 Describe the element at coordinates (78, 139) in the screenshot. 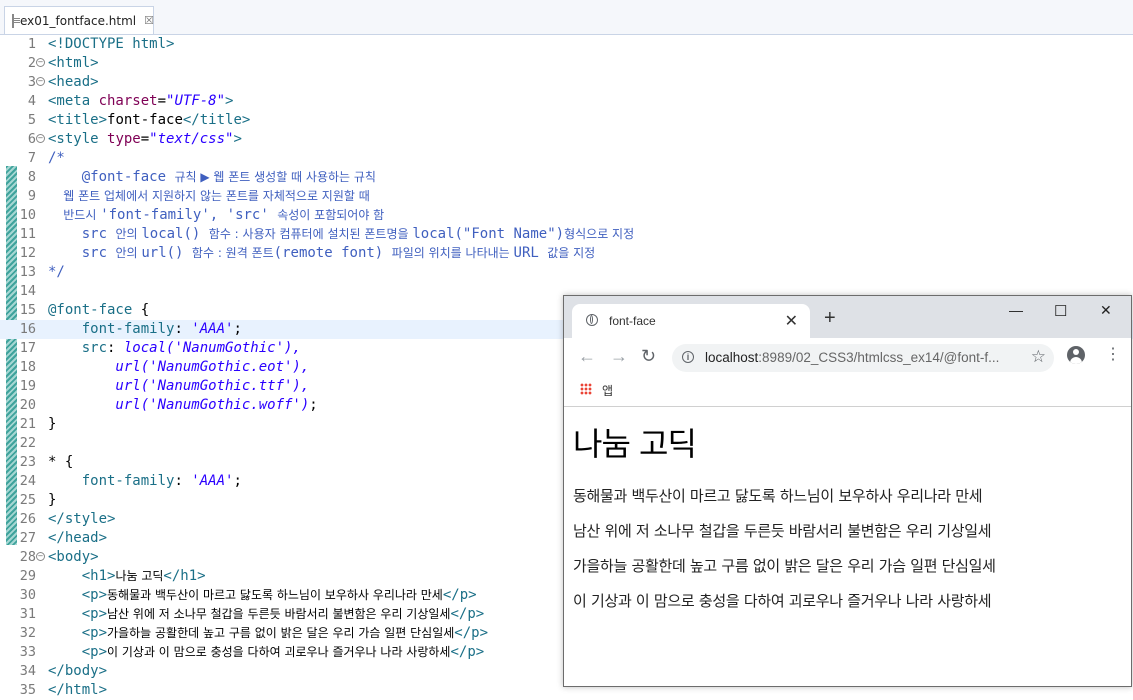

I see `code-text: <style` at that location.